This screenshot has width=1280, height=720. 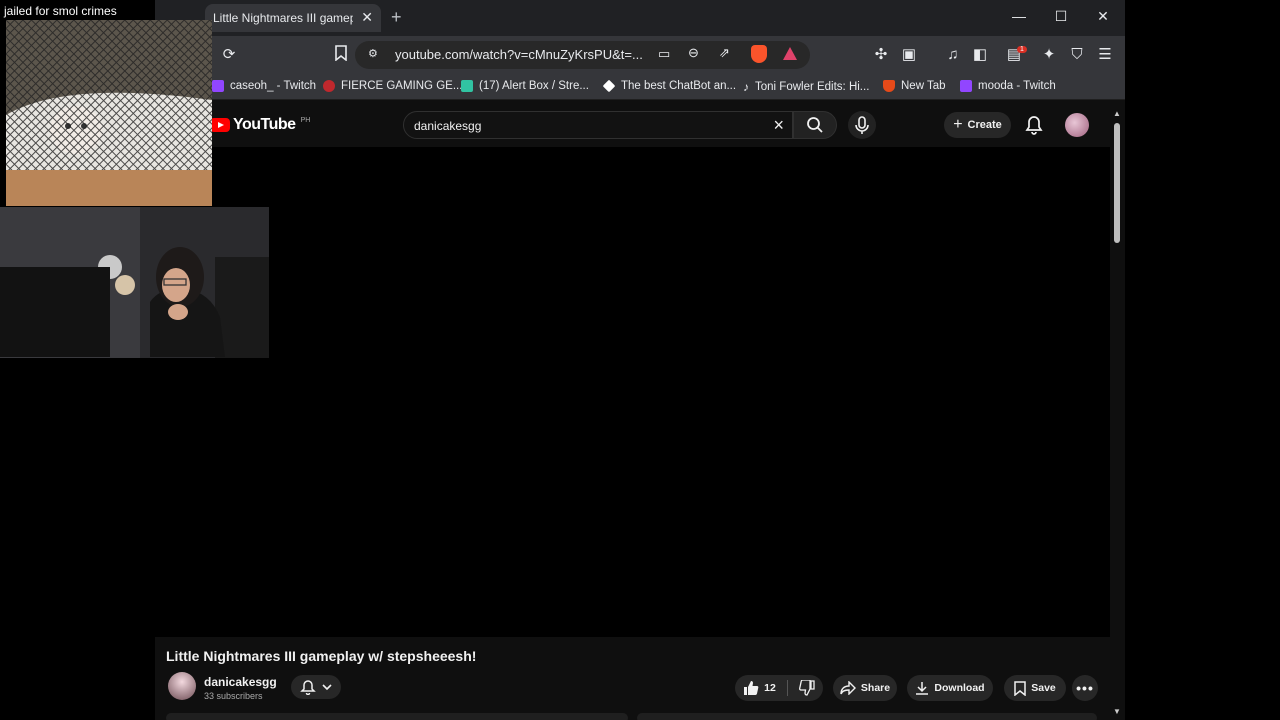 I want to click on brave-shield-icon, so click(x=759, y=54).